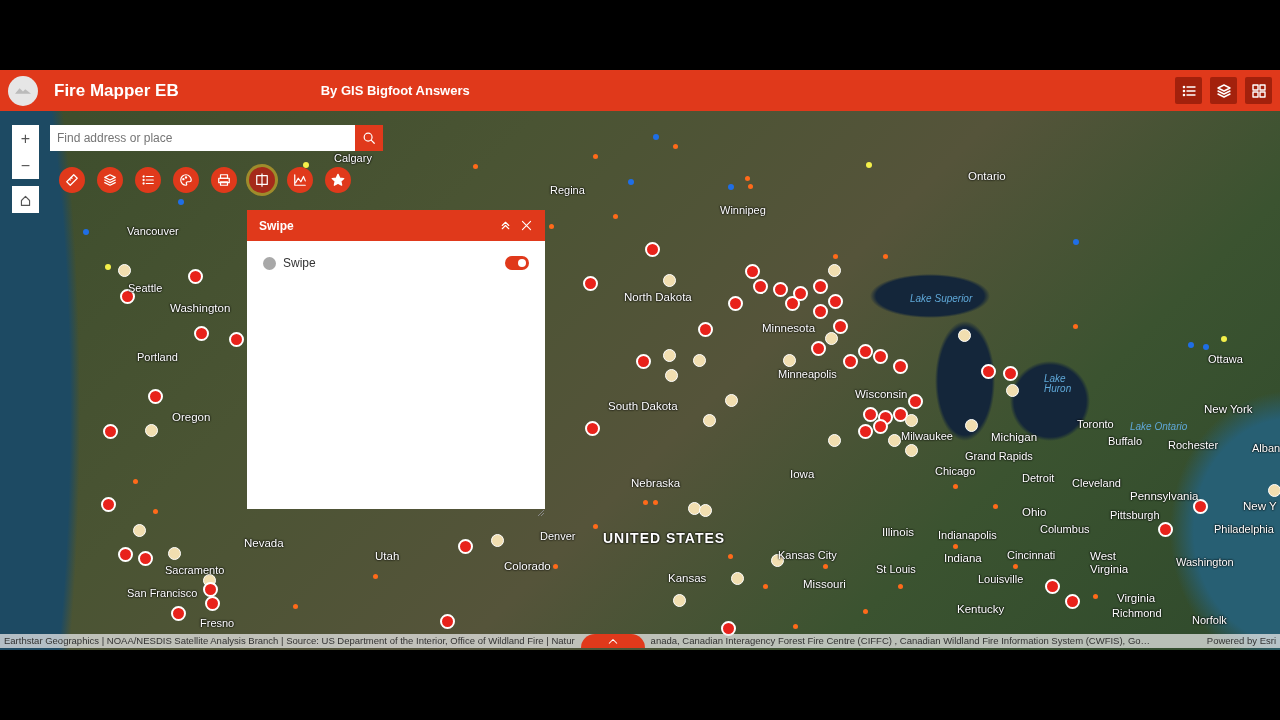 This screenshot has width=1280, height=720. I want to click on star-tool-button, so click(338, 180).